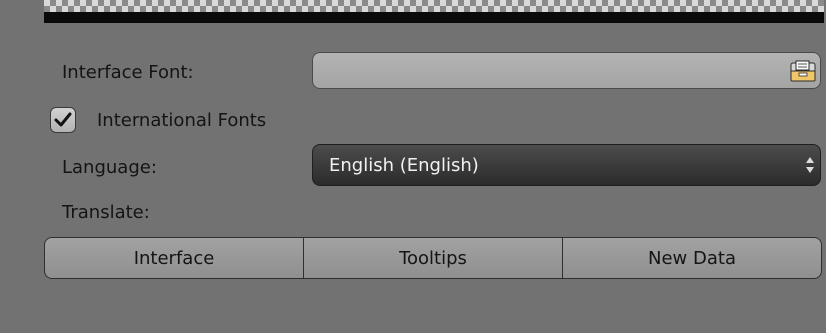  What do you see at coordinates (434, 17) in the screenshot?
I see `top-divider-bar` at bounding box center [434, 17].